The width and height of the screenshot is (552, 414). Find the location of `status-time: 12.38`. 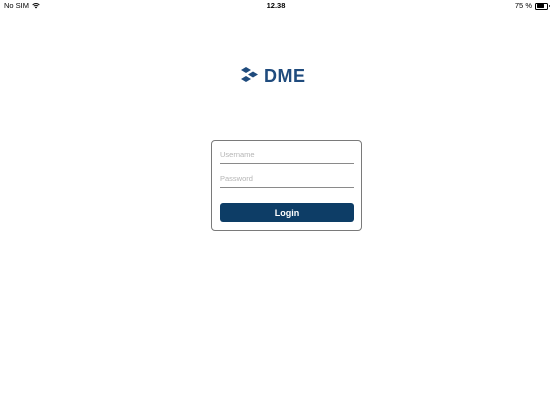

status-time: 12.38 is located at coordinates (276, 5).